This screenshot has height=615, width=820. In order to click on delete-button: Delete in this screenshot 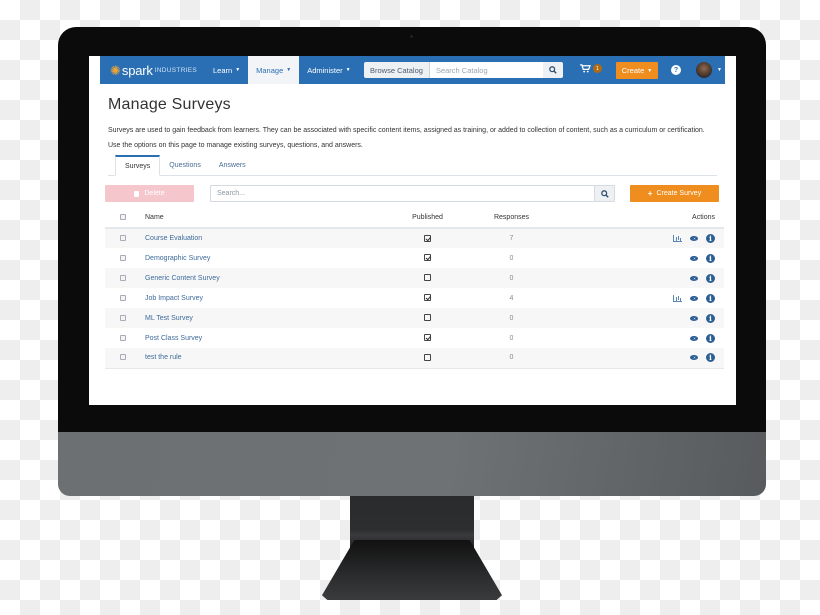, I will do `click(149, 193)`.